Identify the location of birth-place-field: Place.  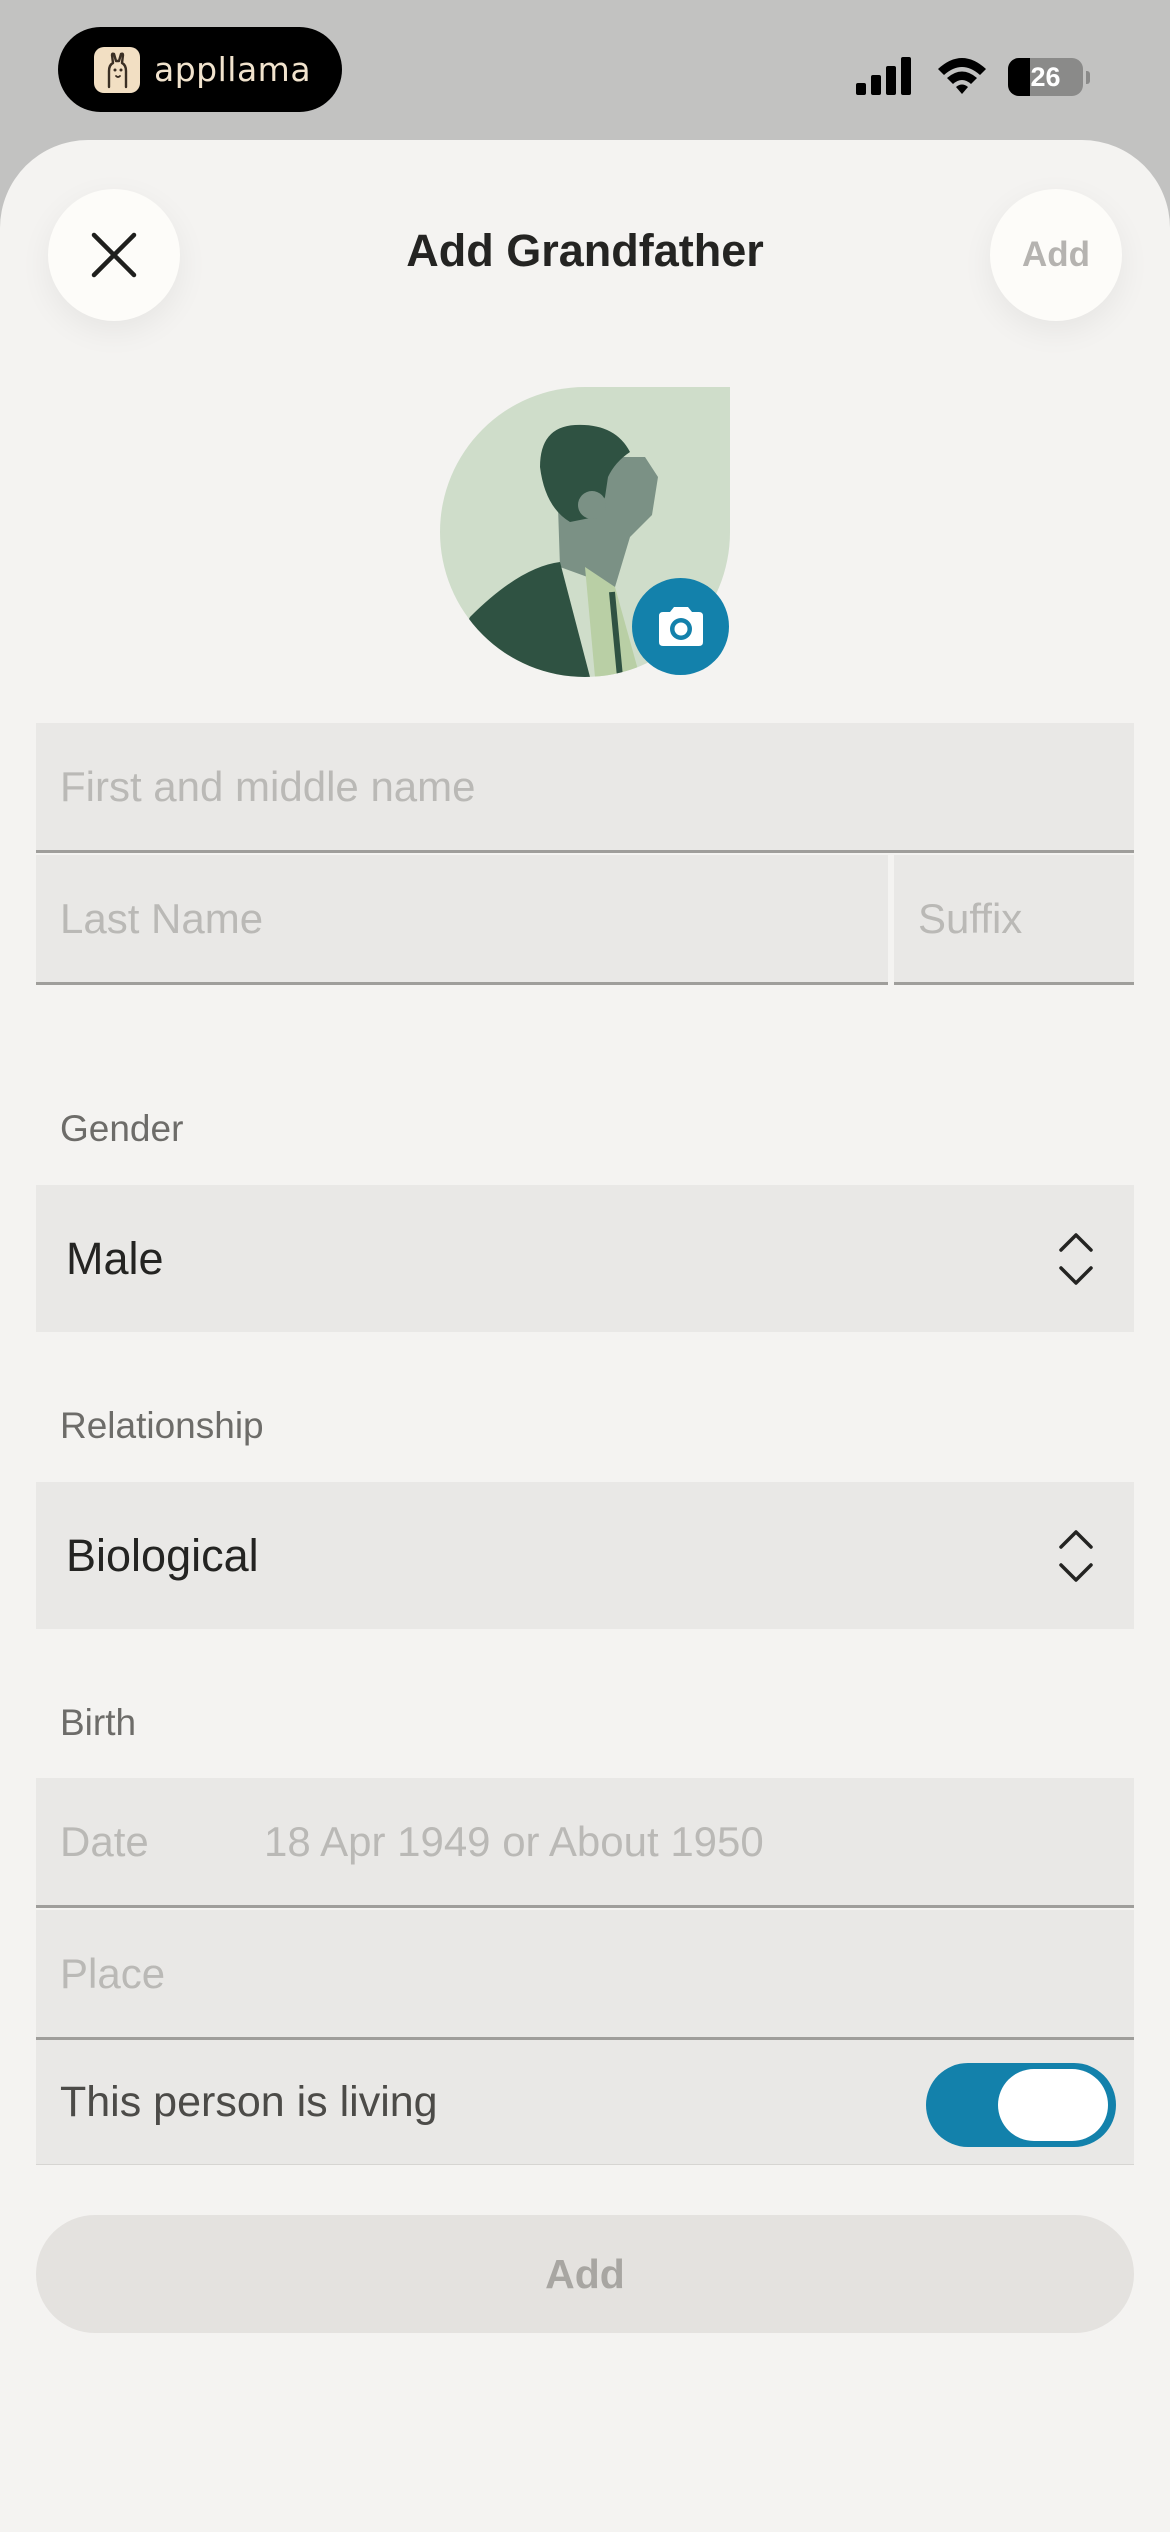
(585, 1975).